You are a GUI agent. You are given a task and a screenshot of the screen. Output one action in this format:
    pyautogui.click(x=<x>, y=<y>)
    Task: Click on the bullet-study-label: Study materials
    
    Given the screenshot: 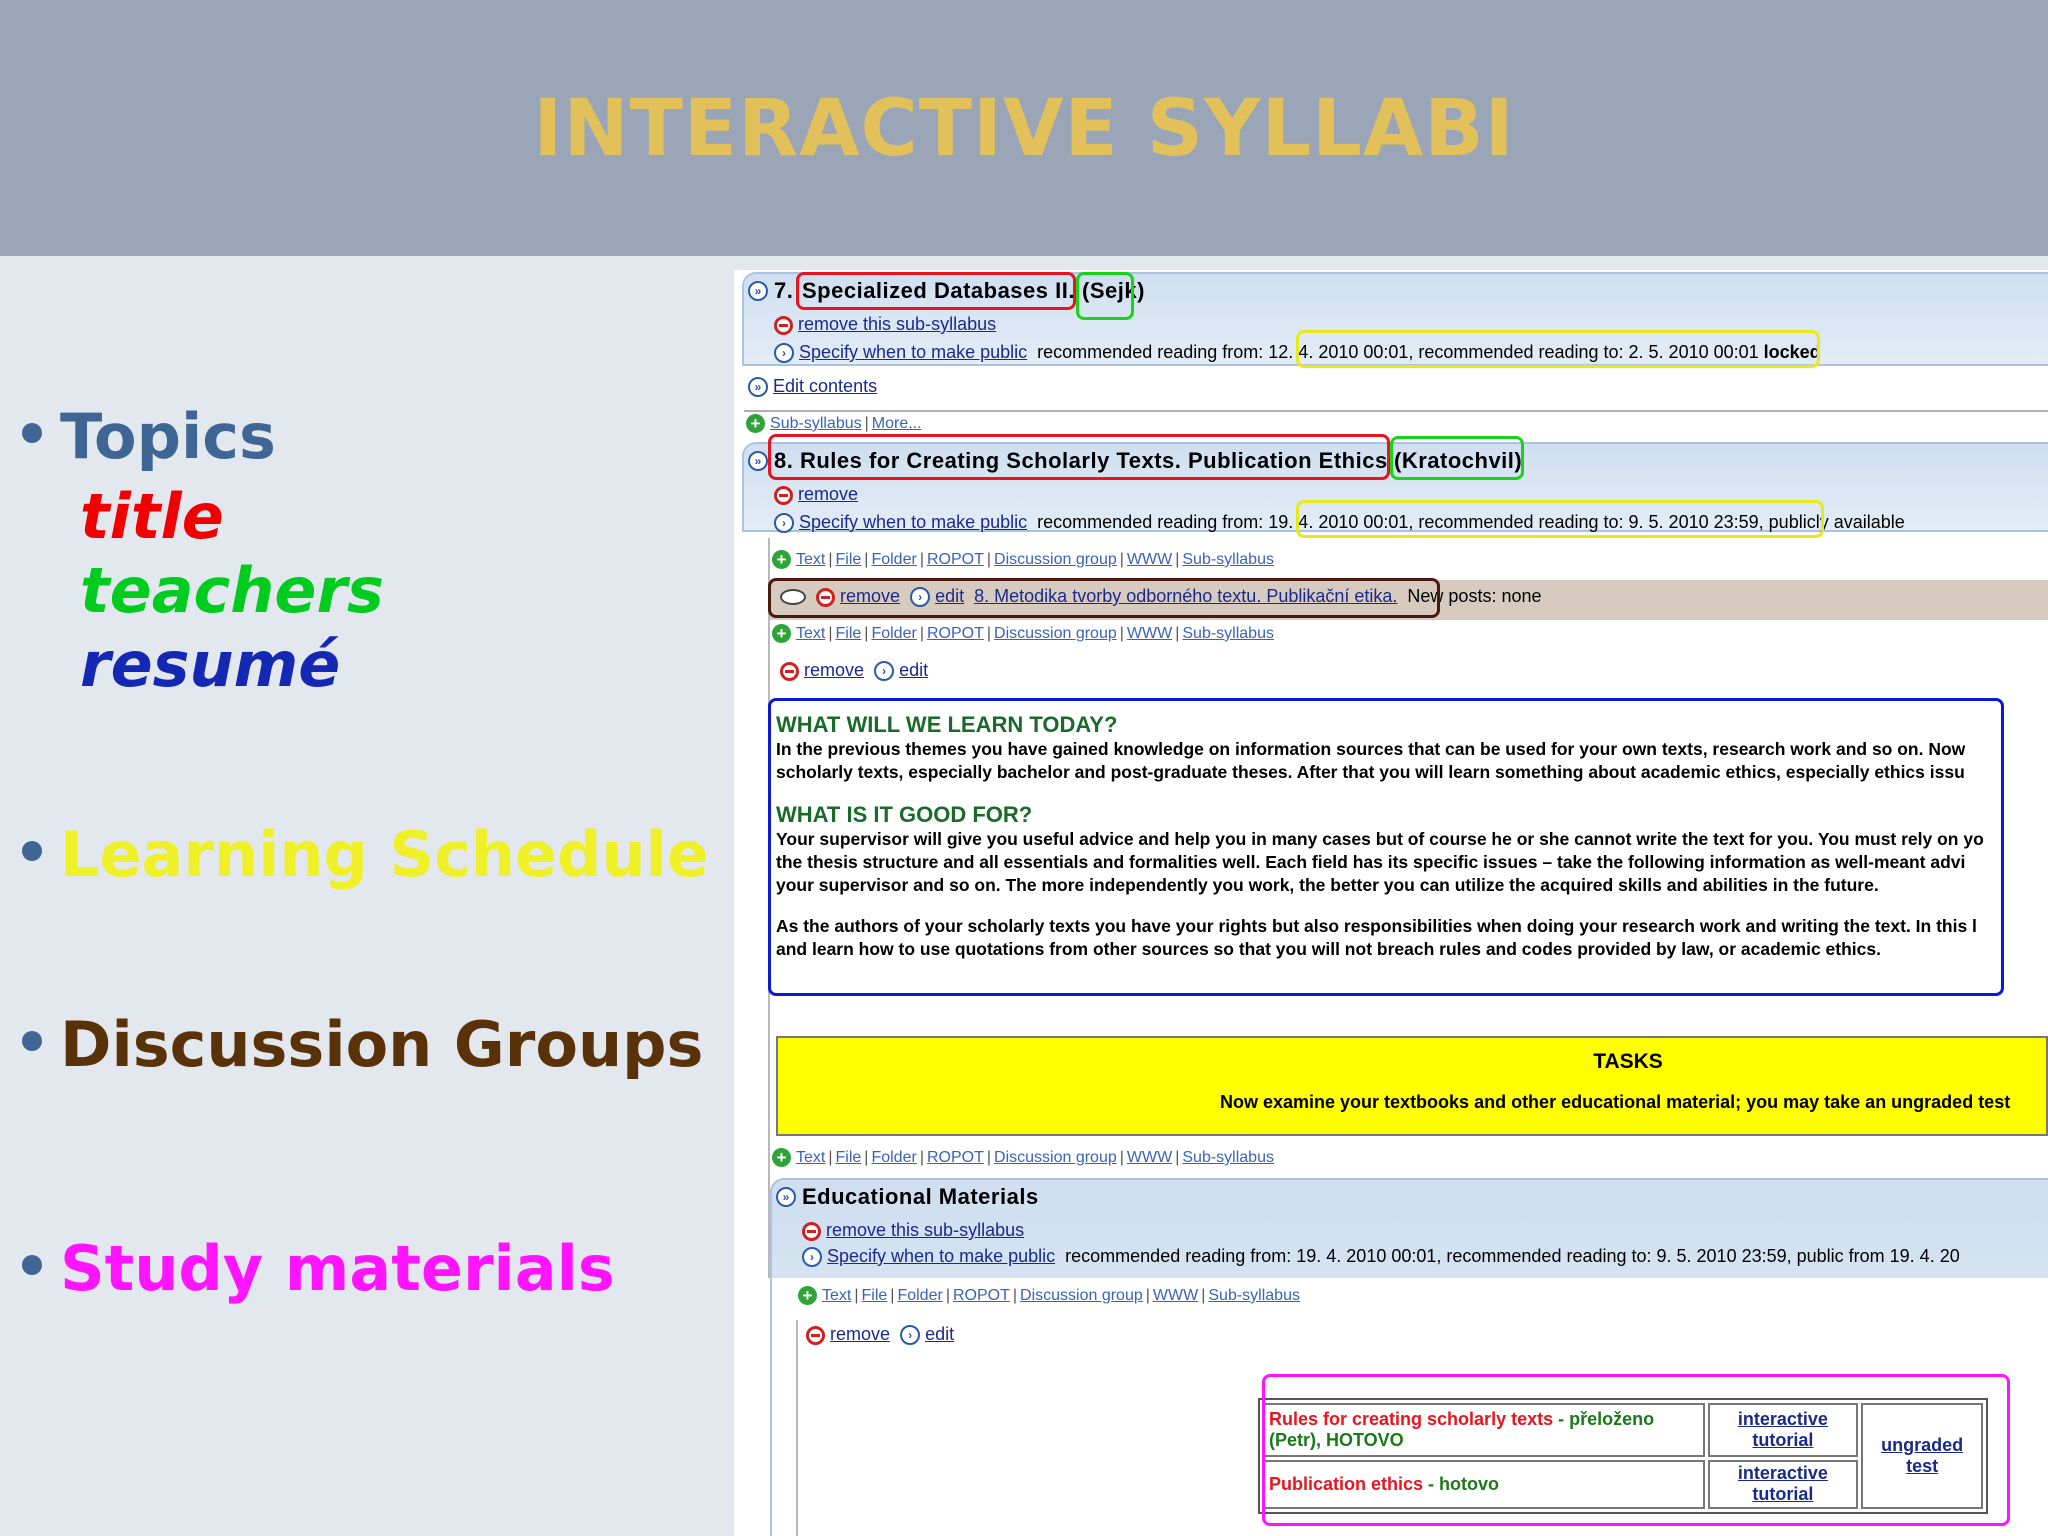 What is the action you would take?
    pyautogui.click(x=337, y=1268)
    